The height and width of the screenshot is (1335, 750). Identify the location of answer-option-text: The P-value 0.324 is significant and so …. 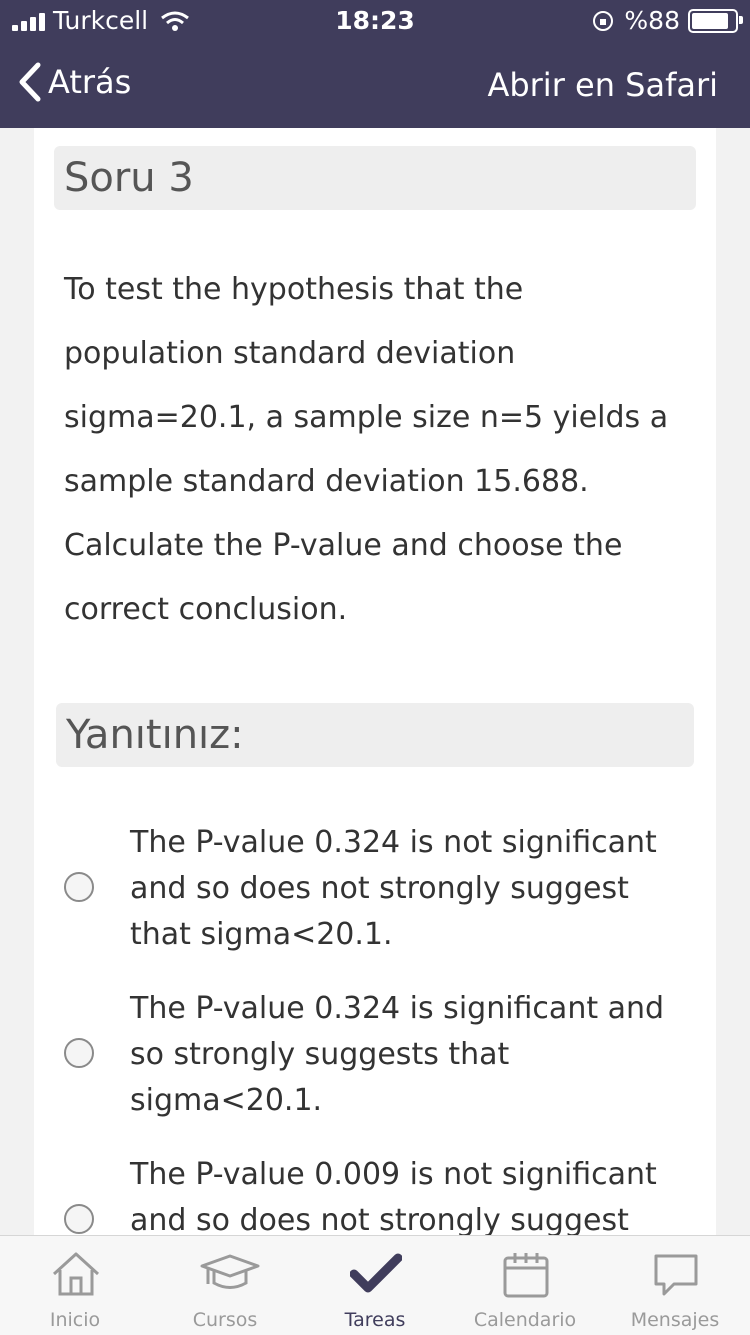
(400, 1055).